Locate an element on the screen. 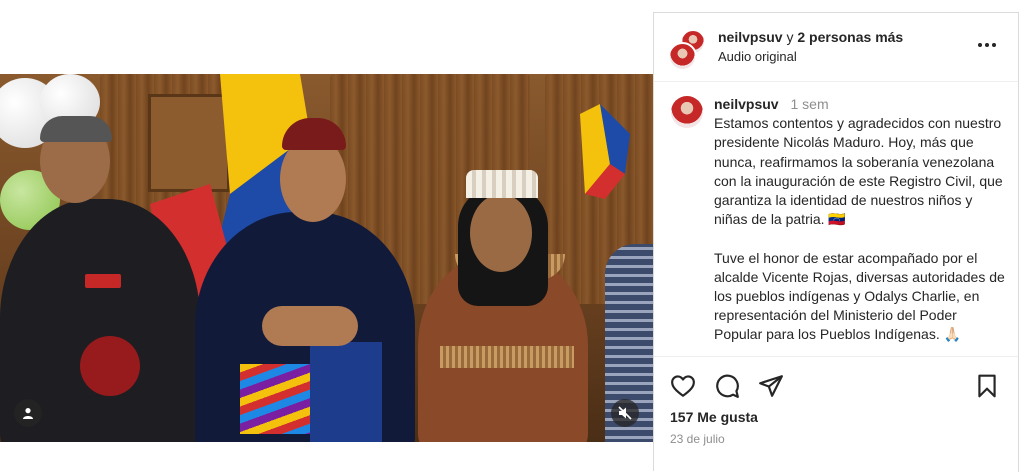  comment-button is located at coordinates (727, 386).